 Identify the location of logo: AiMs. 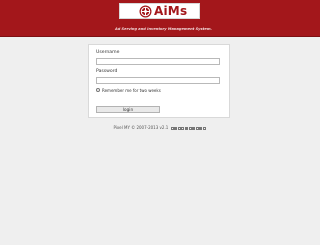
(159, 11).